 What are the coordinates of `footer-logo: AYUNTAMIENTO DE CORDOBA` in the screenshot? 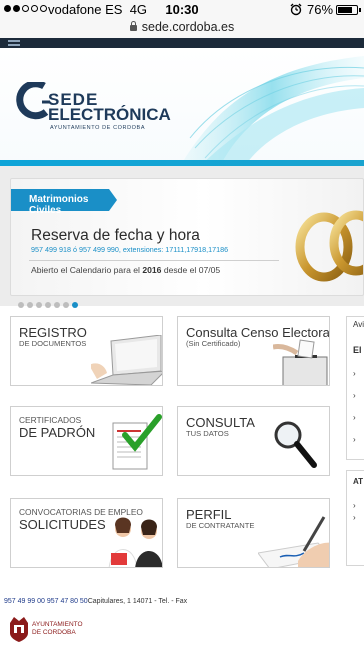 It's located at (48, 630).